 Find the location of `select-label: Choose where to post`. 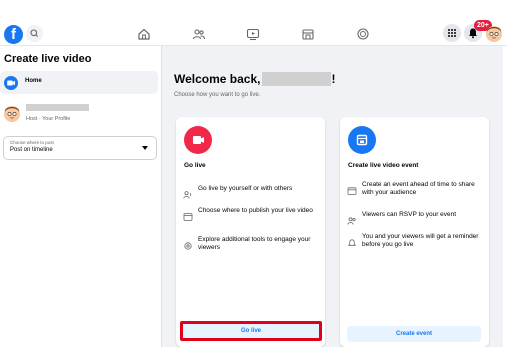

select-label: Choose where to post is located at coordinates (32, 142).